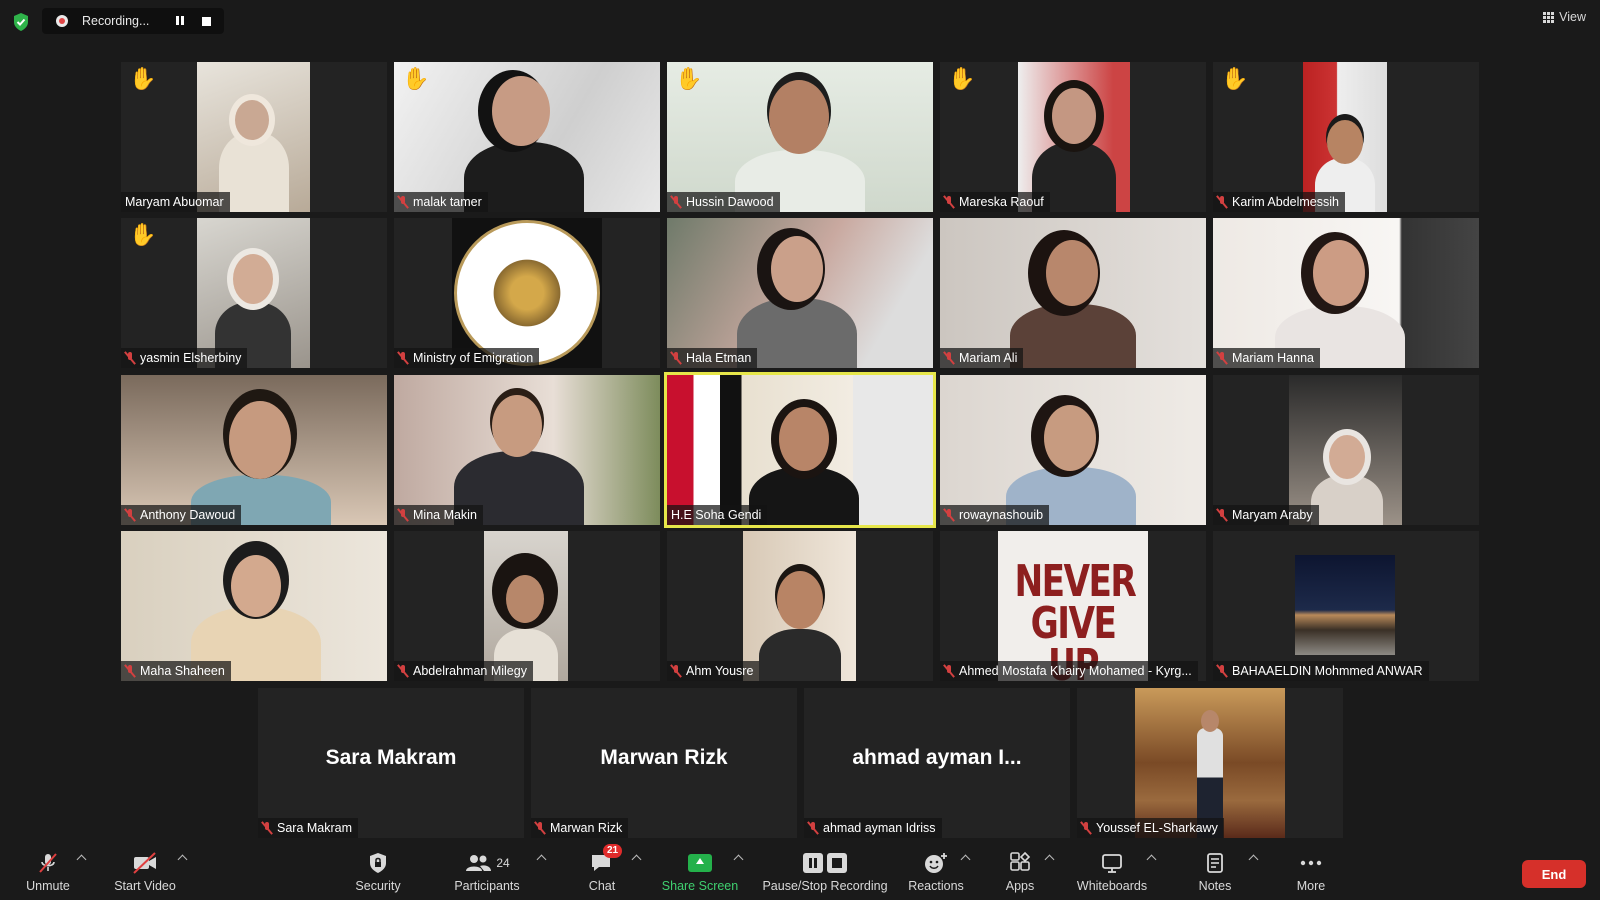 Image resolution: width=1600 pixels, height=900 pixels. I want to click on participants-options-caret-icon, so click(541, 859).